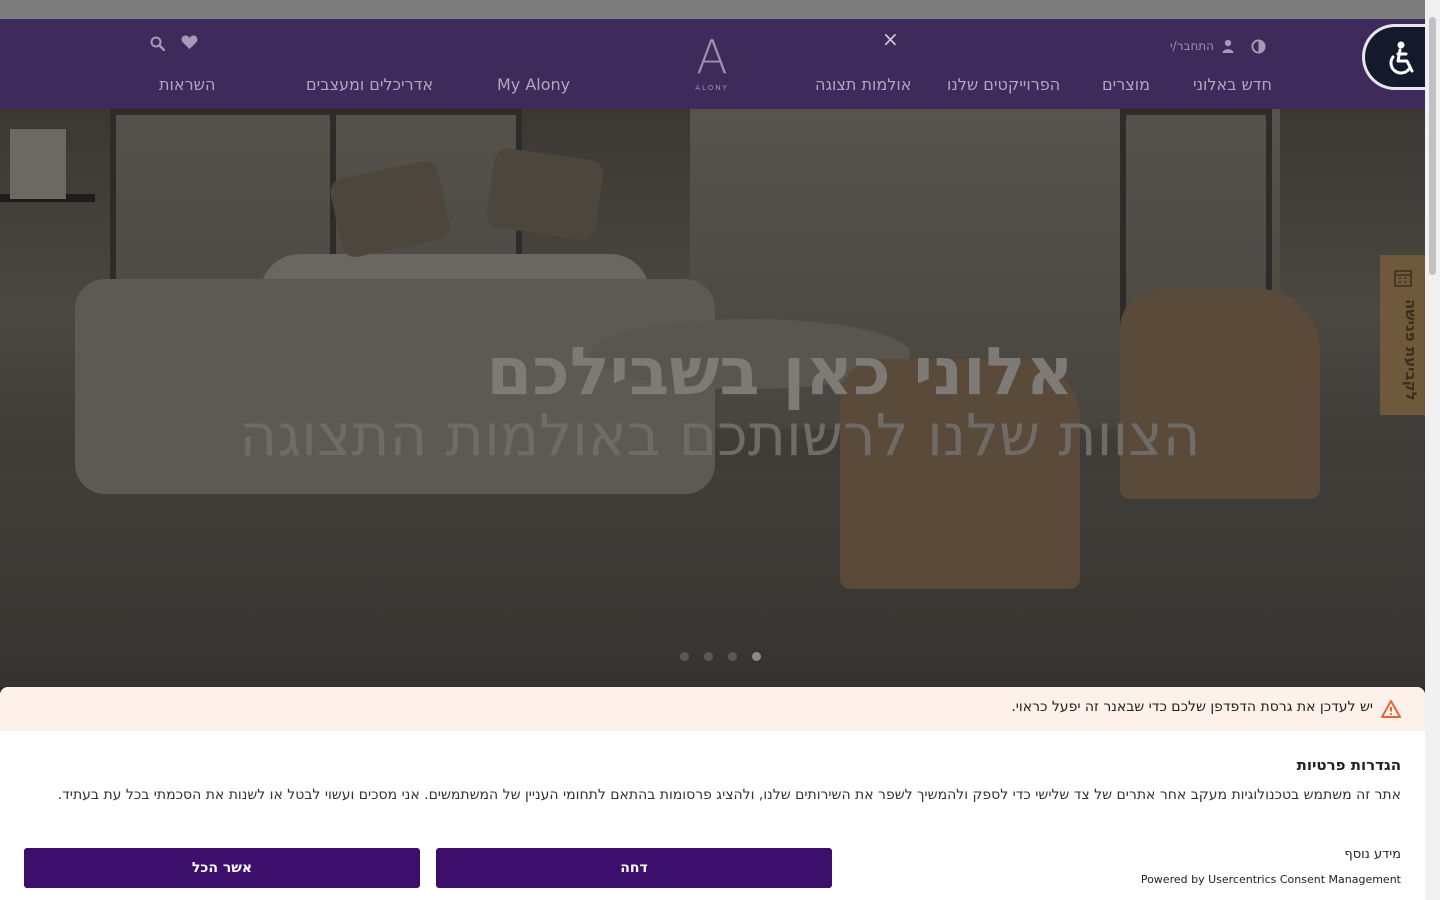 Image resolution: width=1440 pixels, height=900 pixels. Describe the element at coordinates (725, 653) in the screenshot. I see `slider-dots` at that location.